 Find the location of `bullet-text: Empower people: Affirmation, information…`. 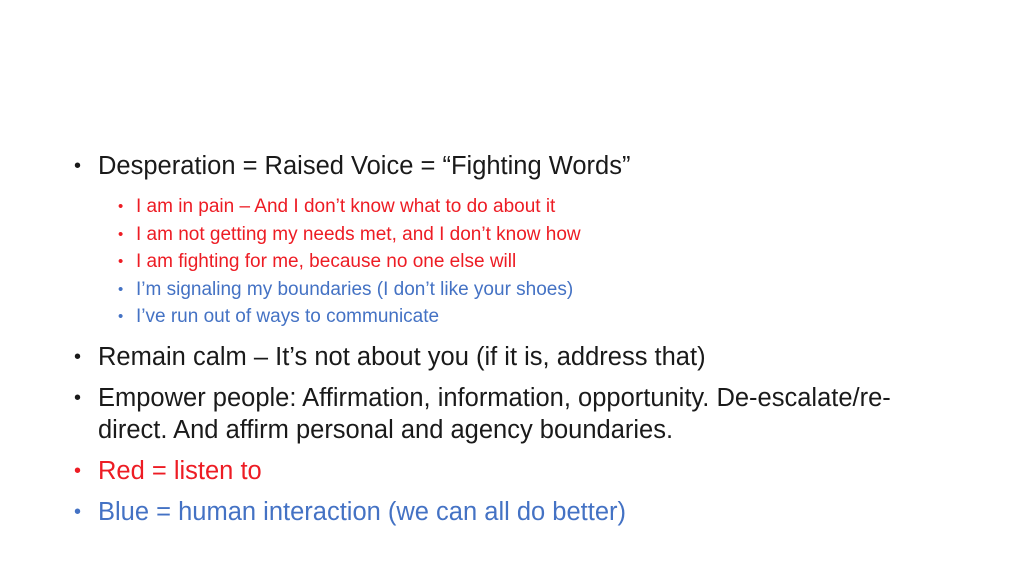

bullet-text: Empower people: Affirmation, information… is located at coordinates (494, 413).